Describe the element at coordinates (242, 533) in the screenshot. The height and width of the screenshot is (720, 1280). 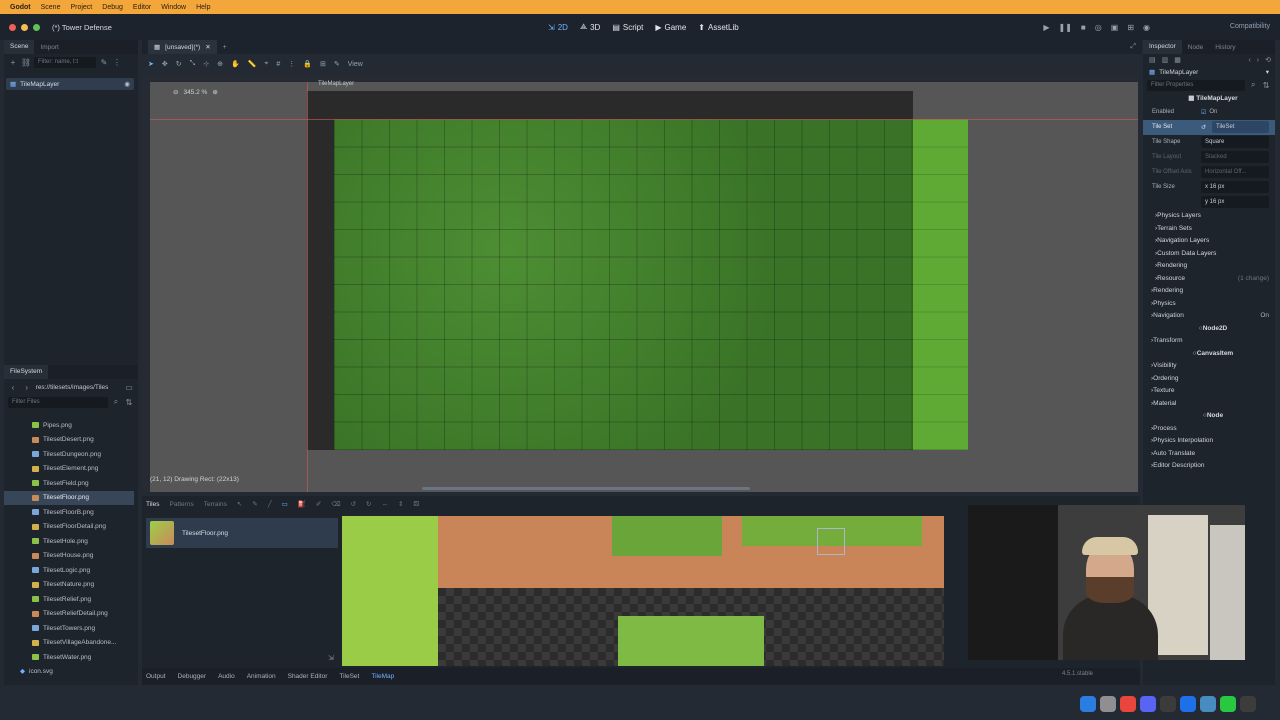
I see `tile-source-item: TilesetFloor.png` at that location.